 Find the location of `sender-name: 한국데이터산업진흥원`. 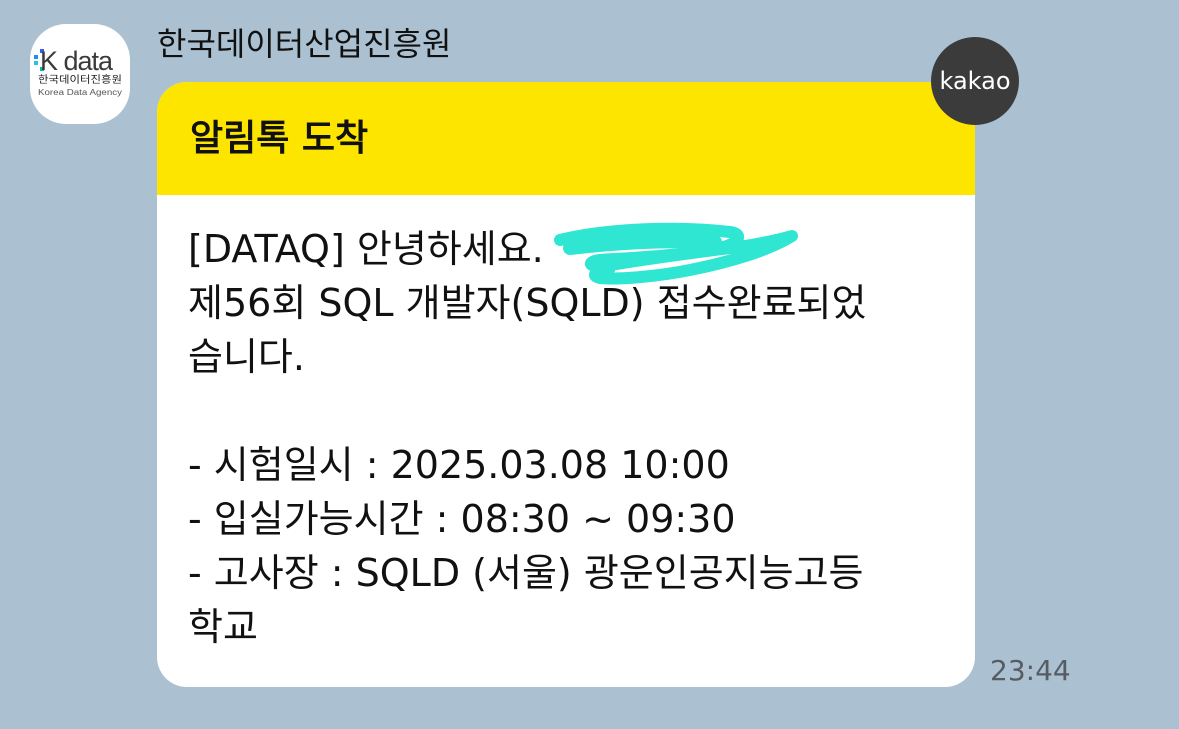

sender-name: 한국데이터산업진흥원 is located at coordinates (304, 44).